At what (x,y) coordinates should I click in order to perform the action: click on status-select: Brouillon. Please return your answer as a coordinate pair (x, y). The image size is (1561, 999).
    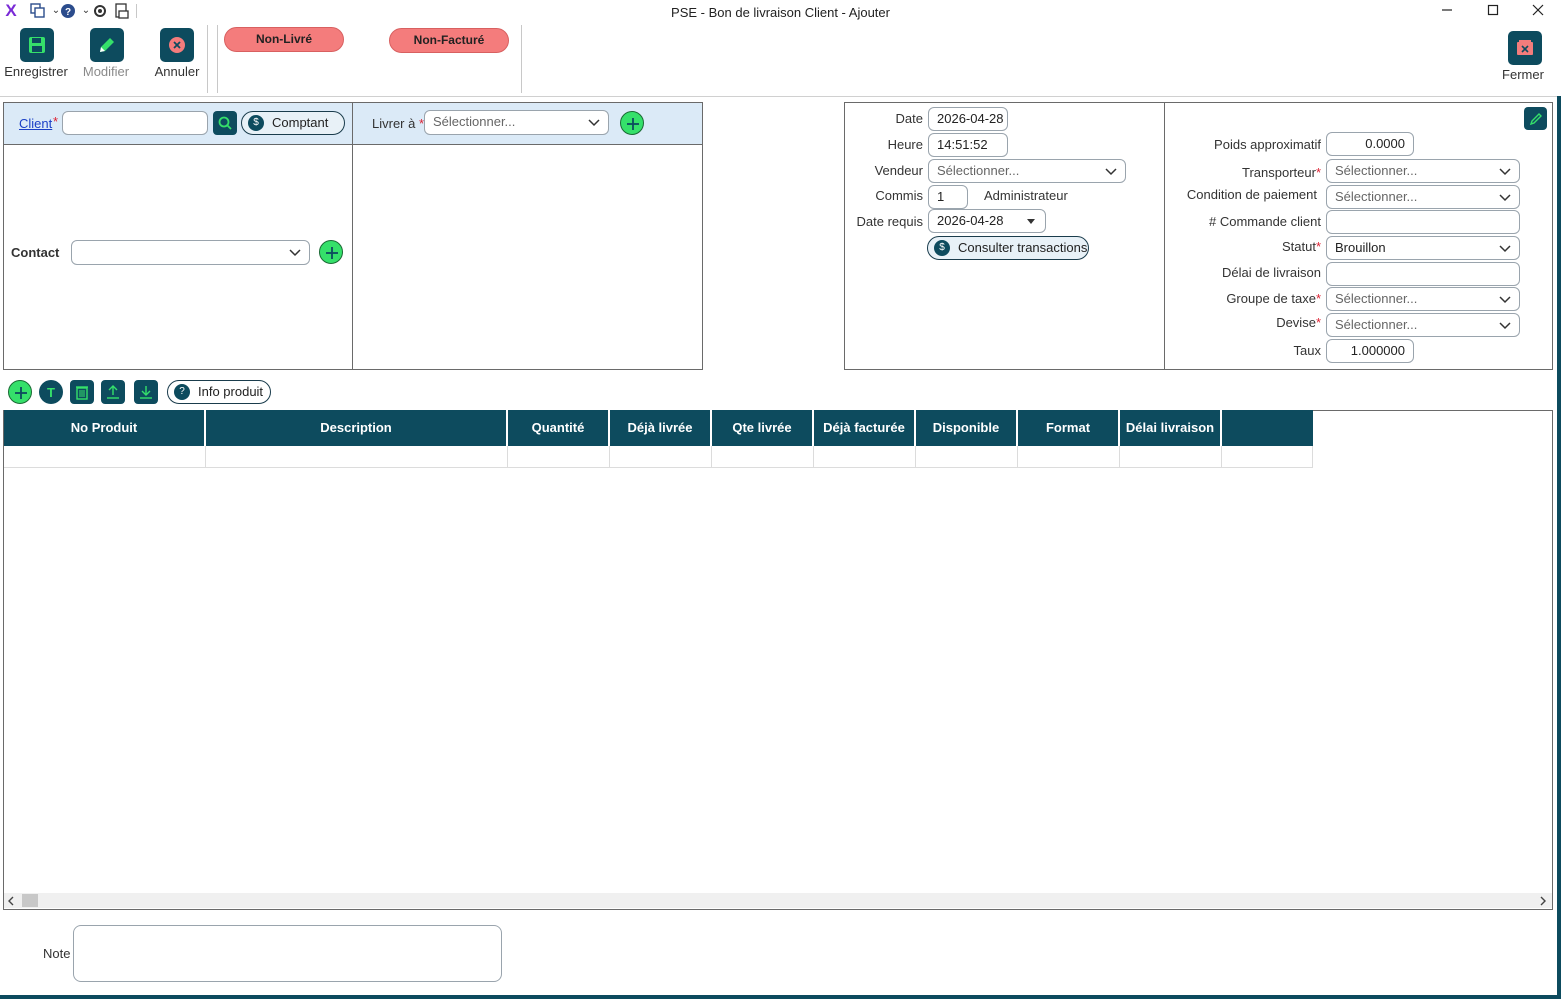
    Looking at the image, I should click on (1423, 248).